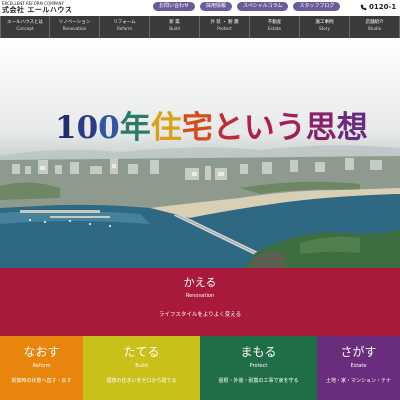  Describe the element at coordinates (224, 22) in the screenshot. I see `nav-label: 外 装 ・ 耐 震` at that location.